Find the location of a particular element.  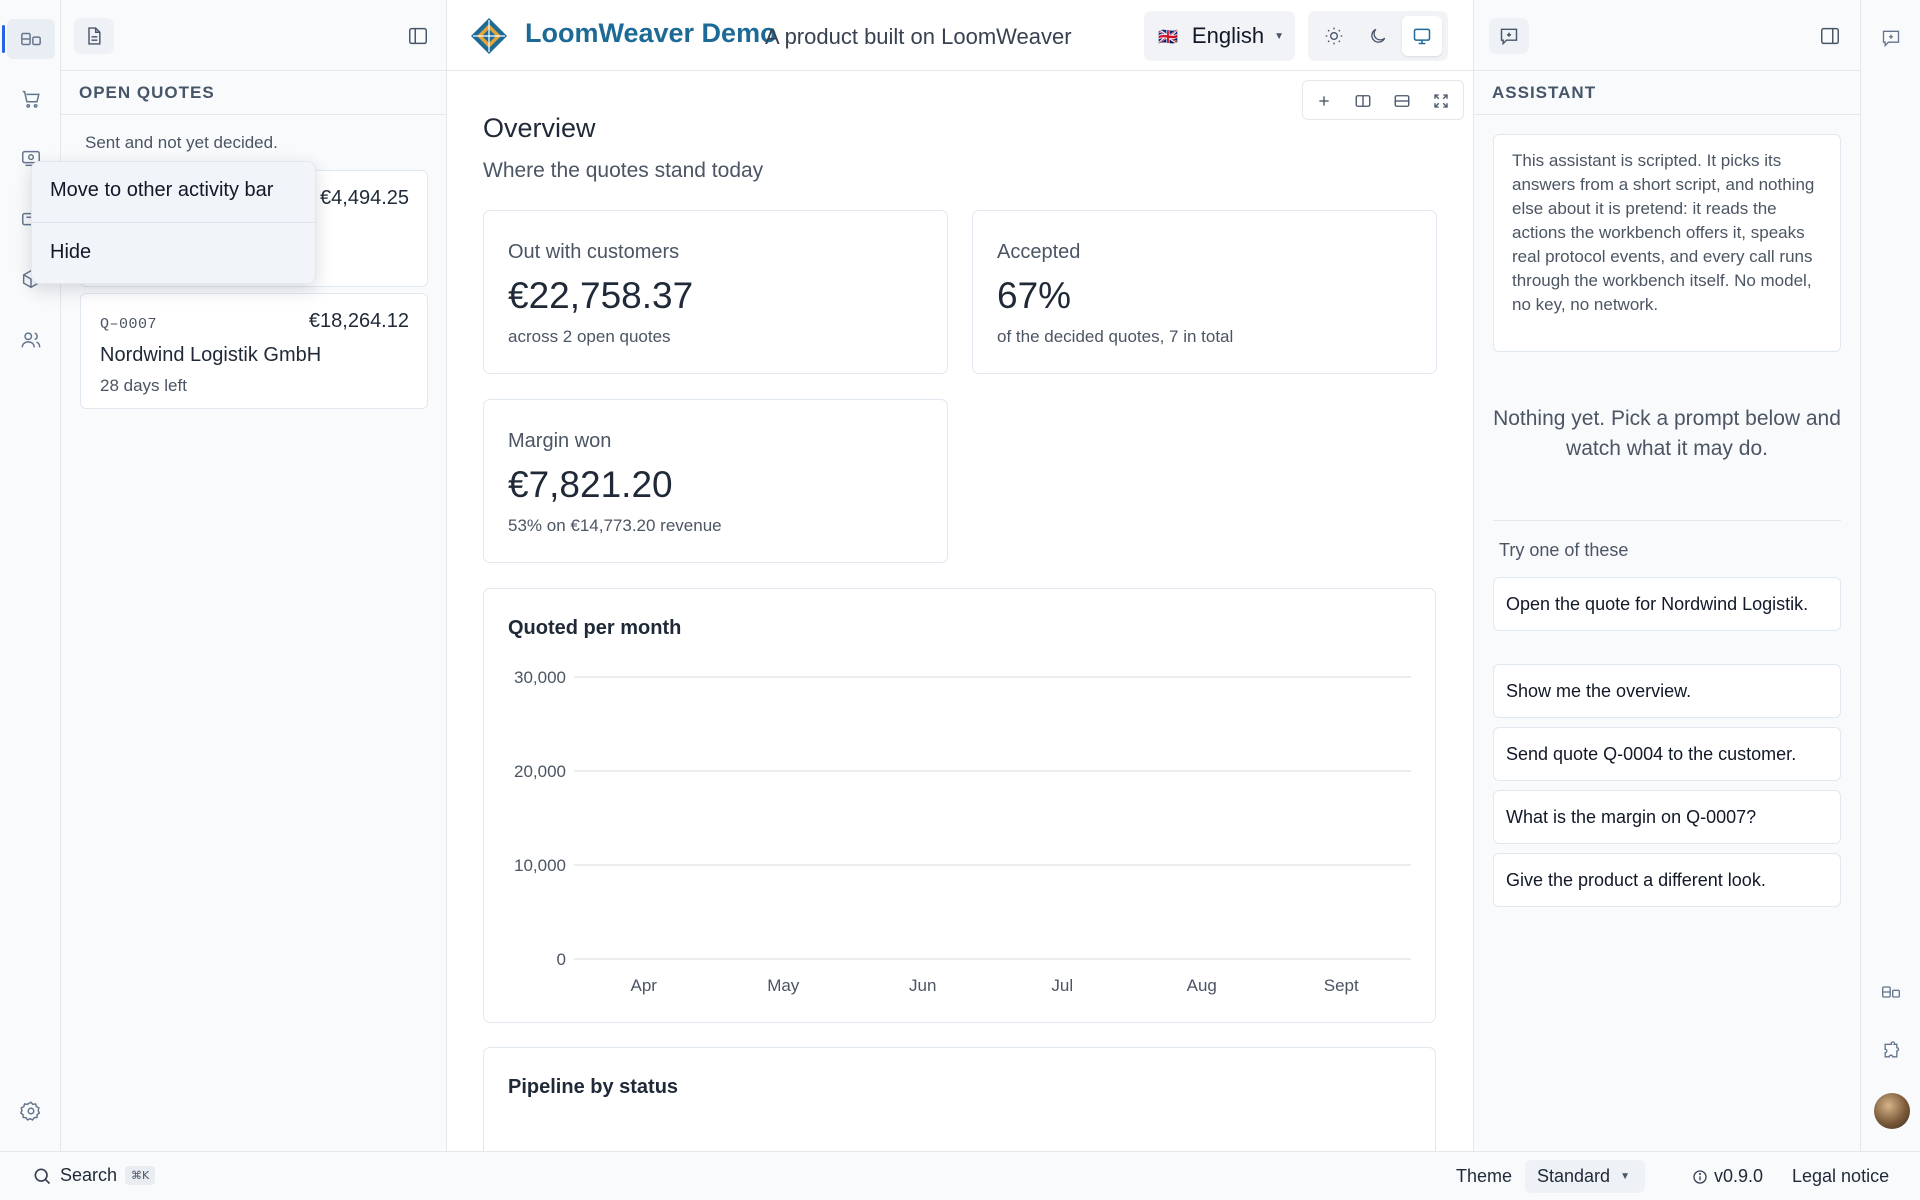

prompt-suggestion: Send quote Q-0004 to the customer. is located at coordinates (1667, 754).